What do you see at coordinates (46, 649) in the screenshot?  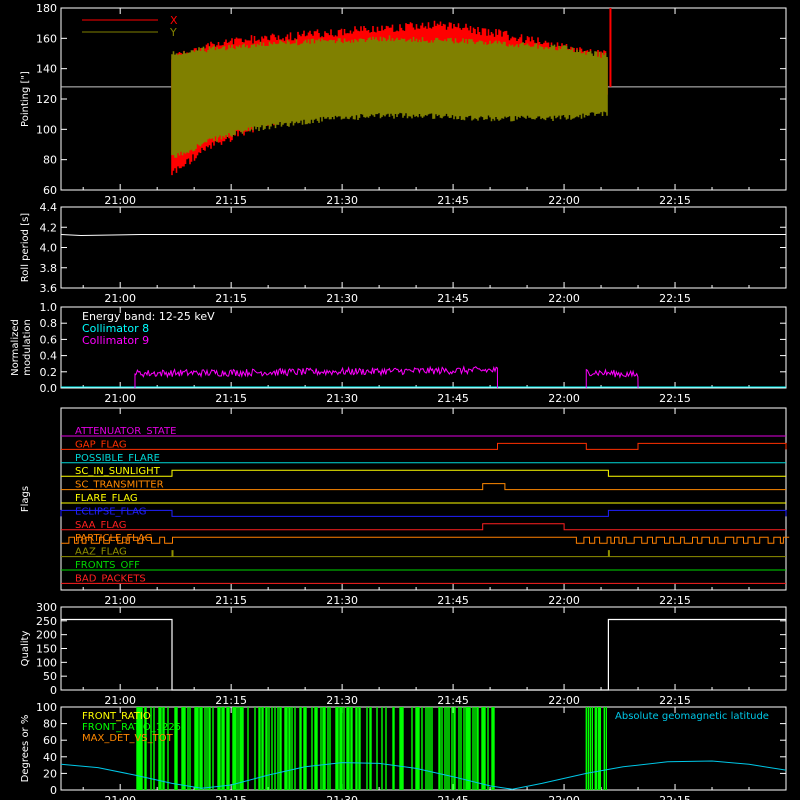 I see `y-tick-label: 150` at bounding box center [46, 649].